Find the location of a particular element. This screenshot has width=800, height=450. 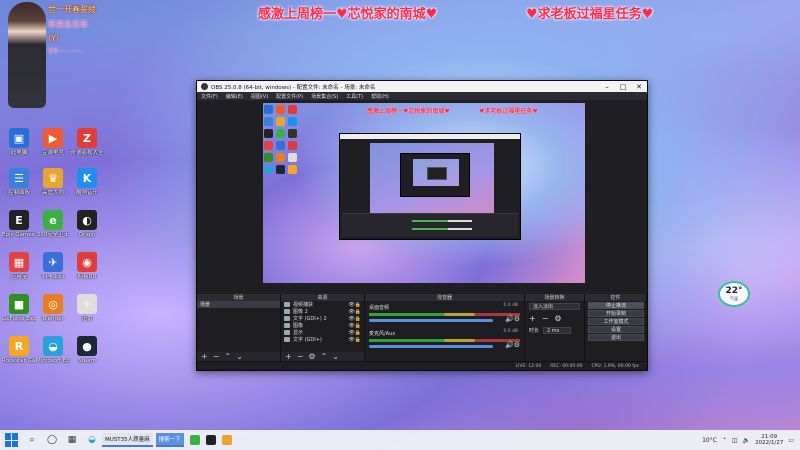

studio-mode-button: 工作室模式 is located at coordinates (616, 321).